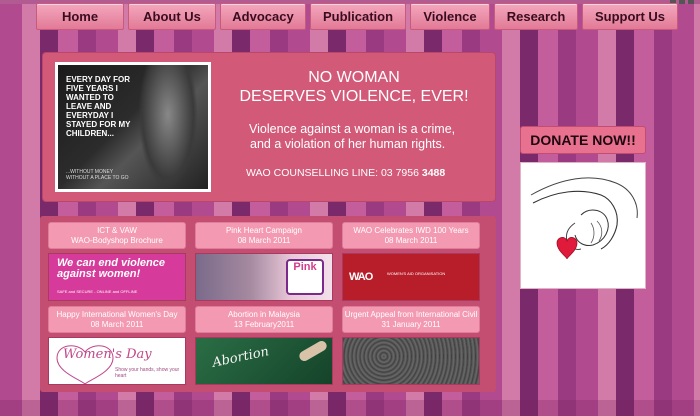 The image size is (700, 416). Describe the element at coordinates (107, 354) in the screenshot. I see `thumb-headline: Women's Day` at that location.